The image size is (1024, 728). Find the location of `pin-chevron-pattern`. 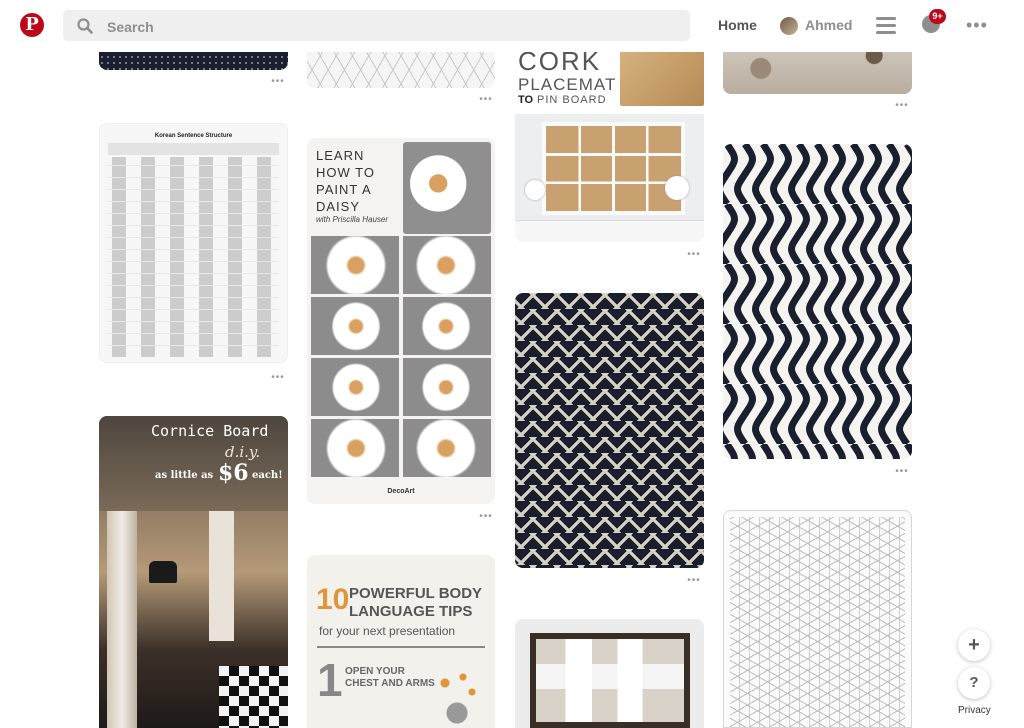

pin-chevron-pattern is located at coordinates (609, 430).